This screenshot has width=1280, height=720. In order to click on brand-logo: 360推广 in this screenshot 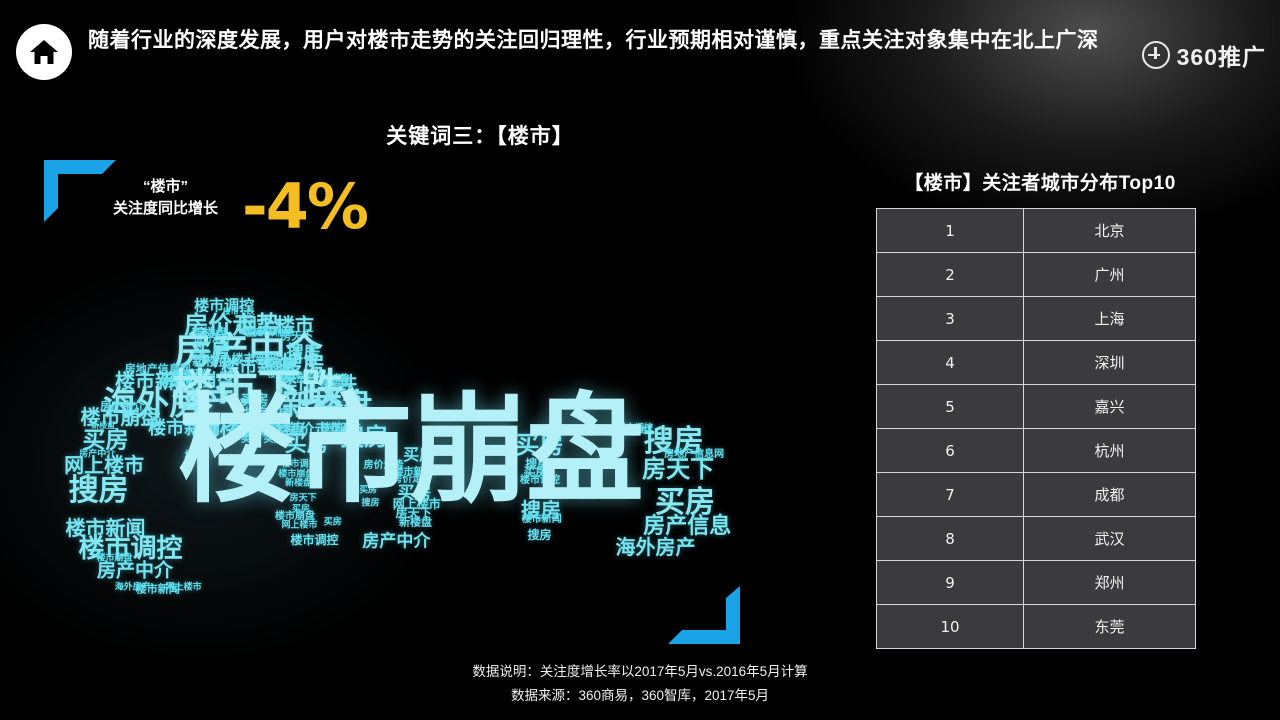, I will do `click(1203, 55)`.